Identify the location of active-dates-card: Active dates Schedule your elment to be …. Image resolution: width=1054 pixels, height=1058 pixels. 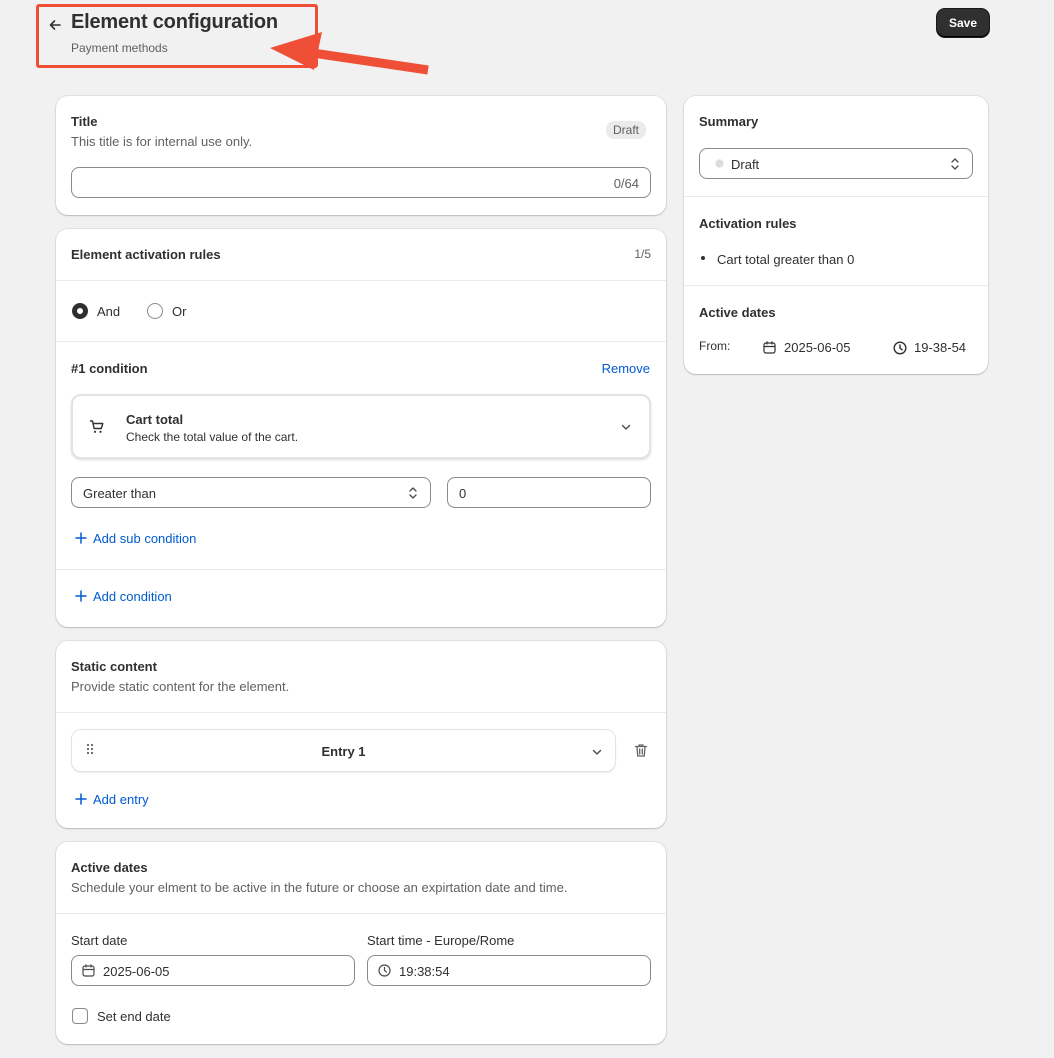
(361, 943).